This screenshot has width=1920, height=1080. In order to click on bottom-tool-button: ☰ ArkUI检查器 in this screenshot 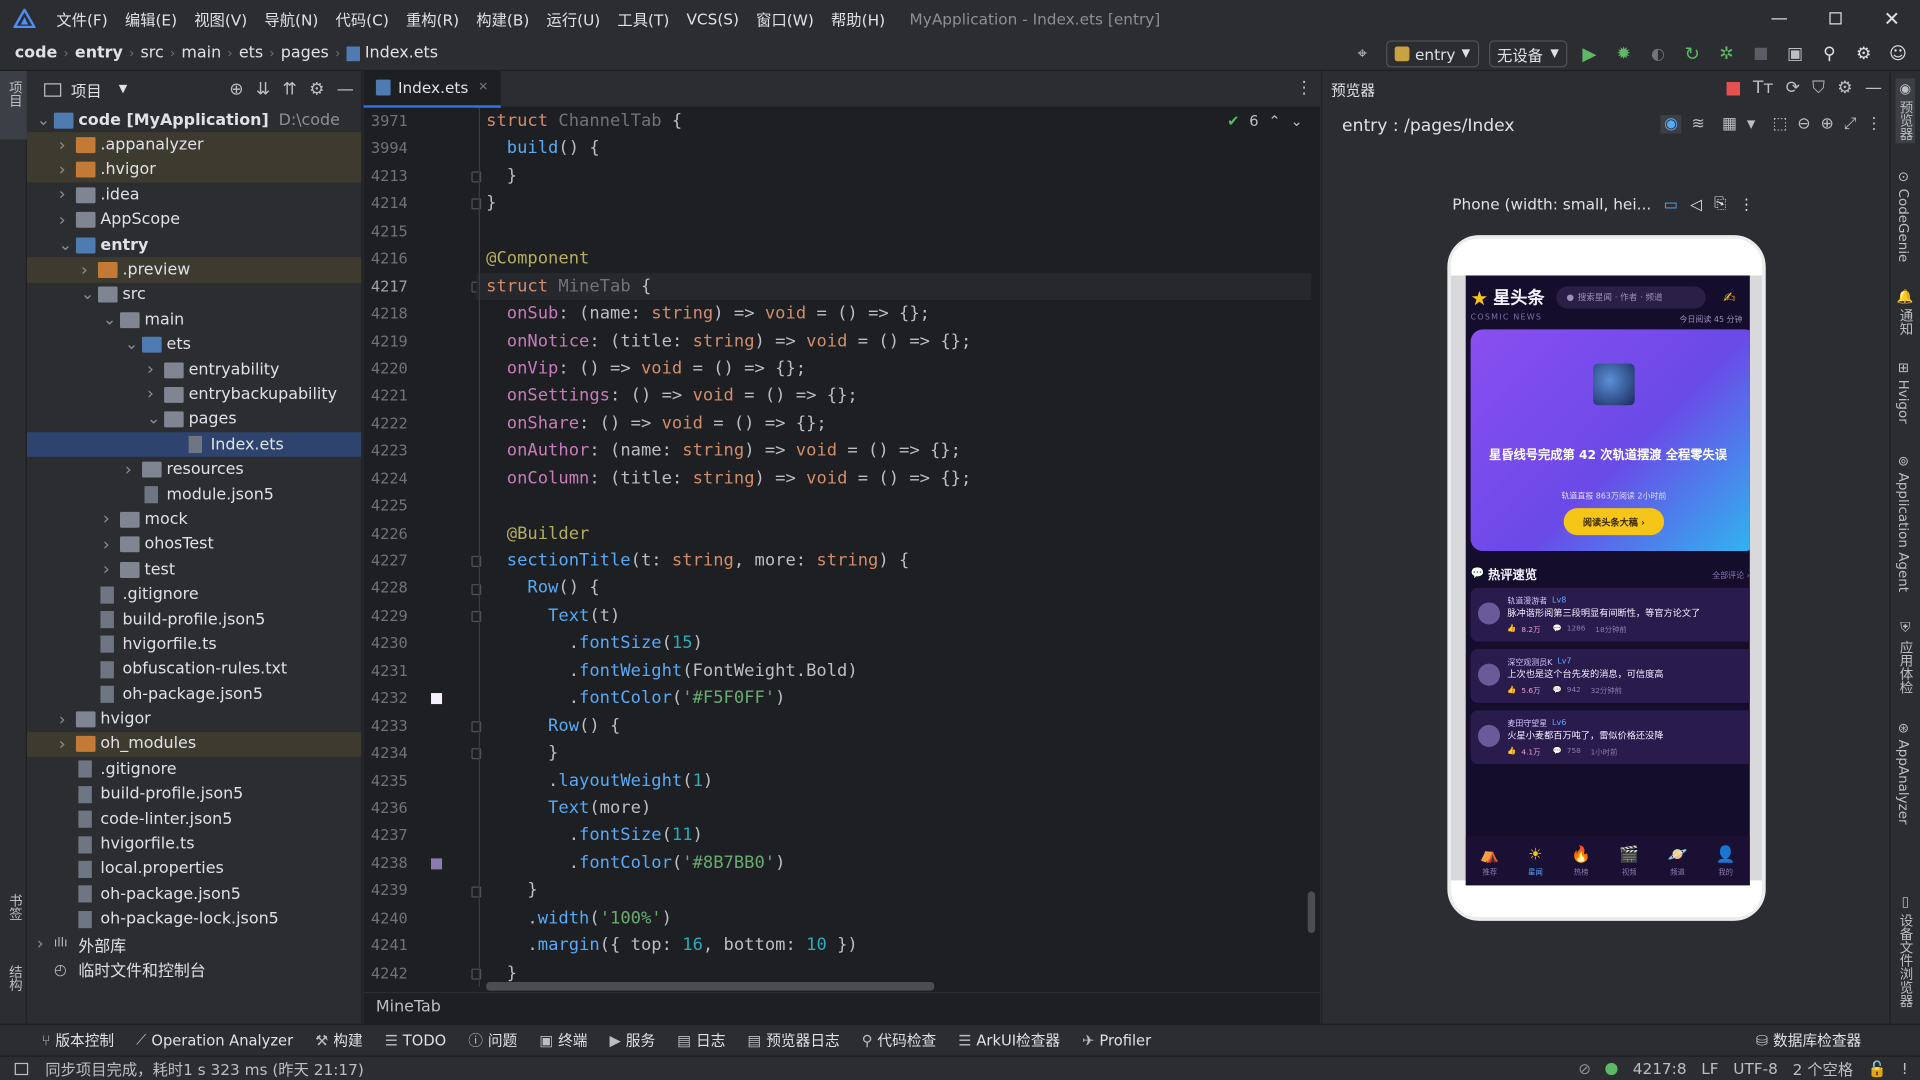, I will do `click(1009, 1040)`.